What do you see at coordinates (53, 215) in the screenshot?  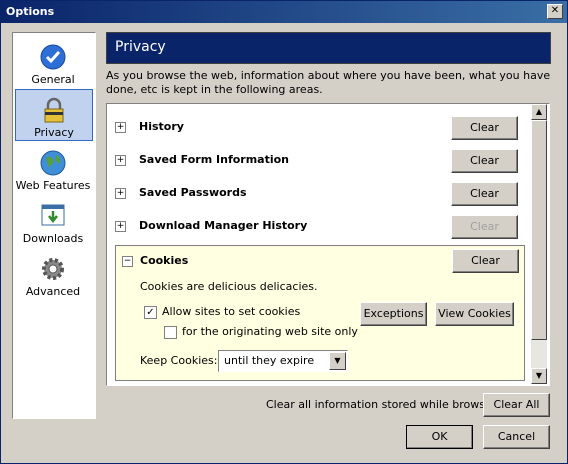 I see `download-icon` at bounding box center [53, 215].